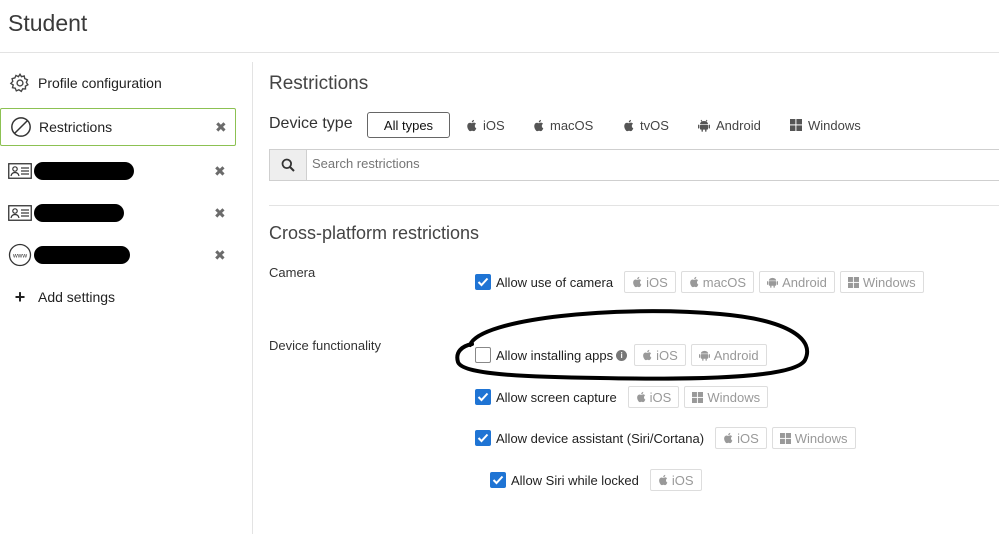  I want to click on device-type-label: Device type, so click(311, 123).